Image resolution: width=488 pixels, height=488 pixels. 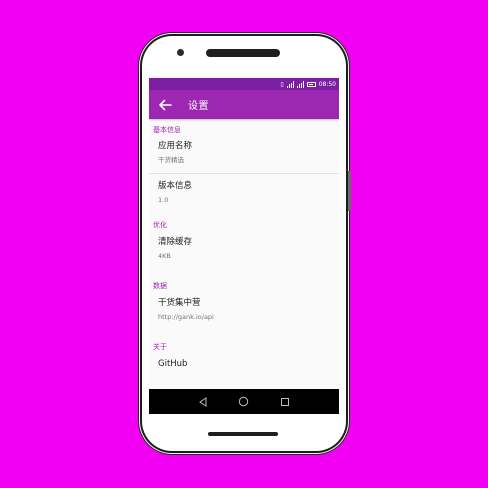 I want to click on navigation-bar, so click(x=244, y=401).